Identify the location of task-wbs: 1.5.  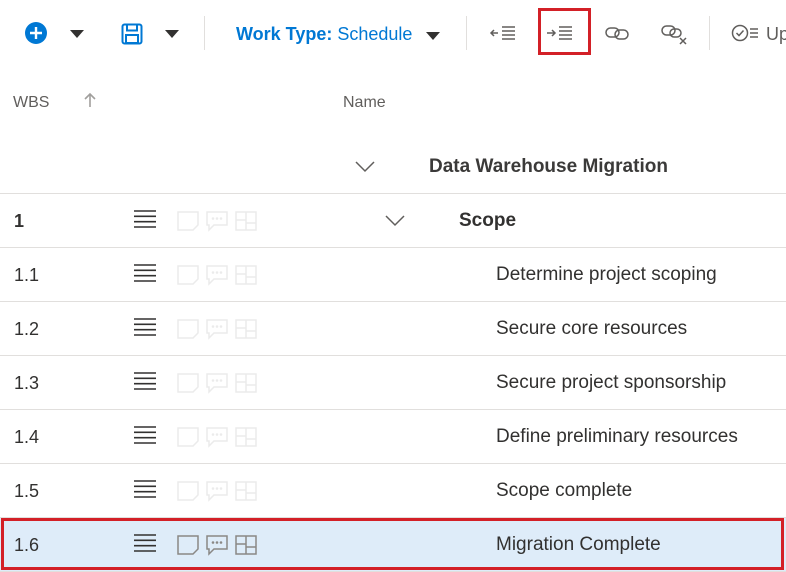
(27, 491).